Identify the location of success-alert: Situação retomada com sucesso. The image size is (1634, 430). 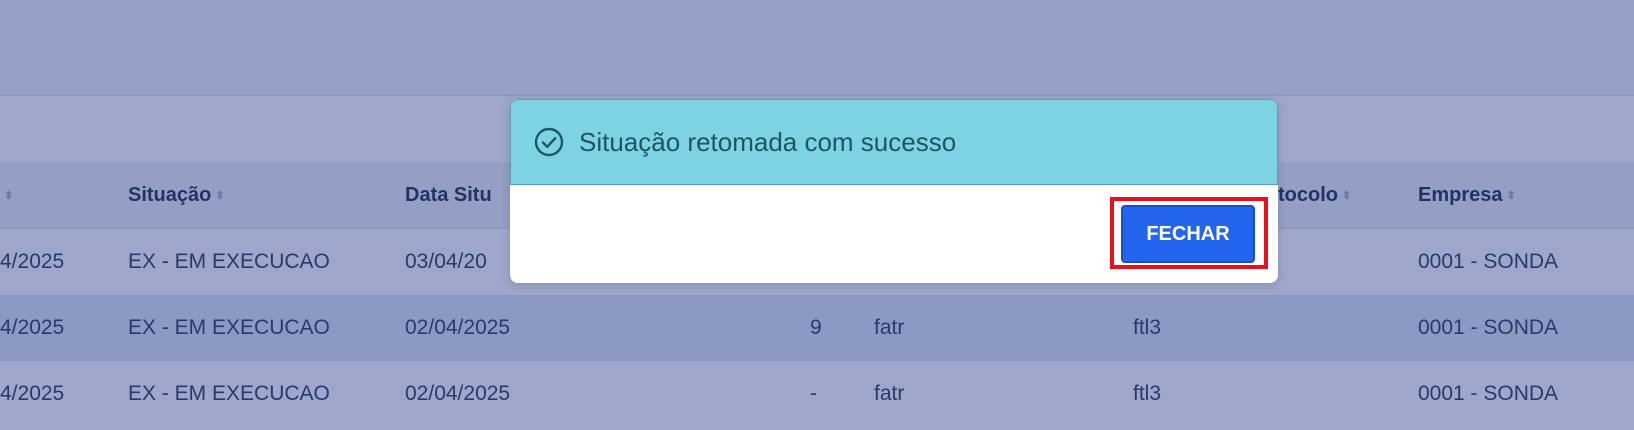
(894, 142).